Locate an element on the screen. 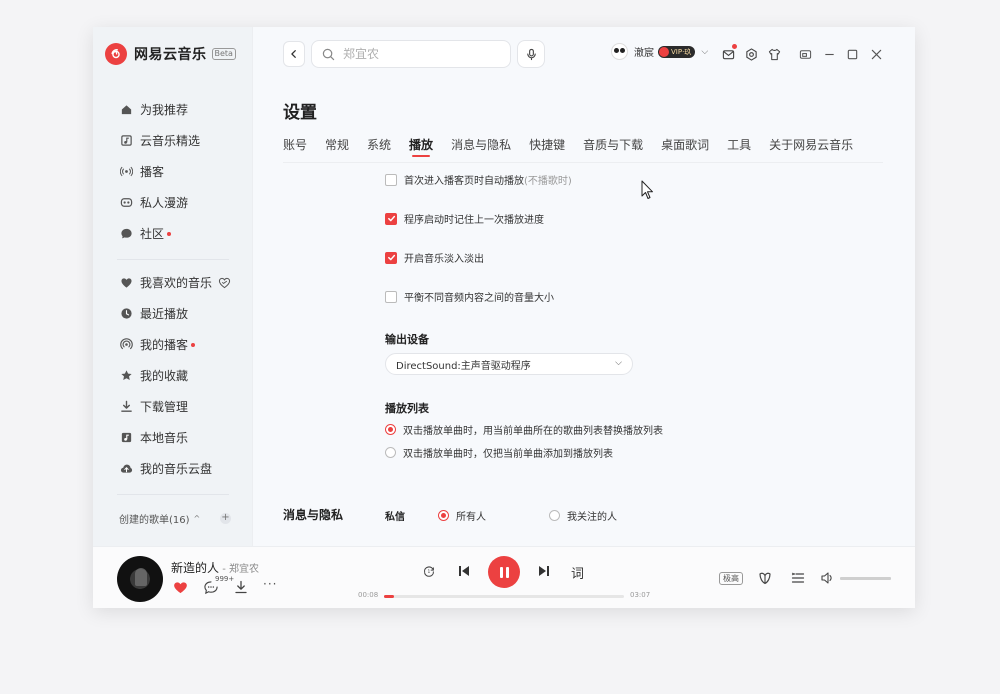 This screenshot has width=1000, height=694. my-nav: 我喜欢的音乐最近播放我的播客我的收藏下载管理本地音乐我的音乐云盘 is located at coordinates (173, 375).